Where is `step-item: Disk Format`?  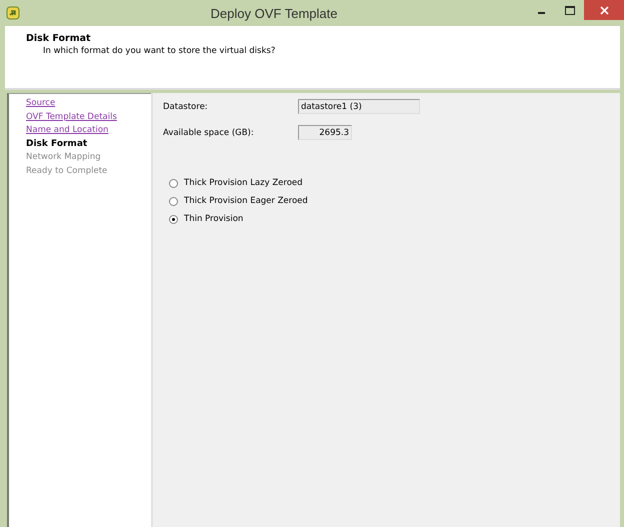 step-item: Disk Format is located at coordinates (57, 144).